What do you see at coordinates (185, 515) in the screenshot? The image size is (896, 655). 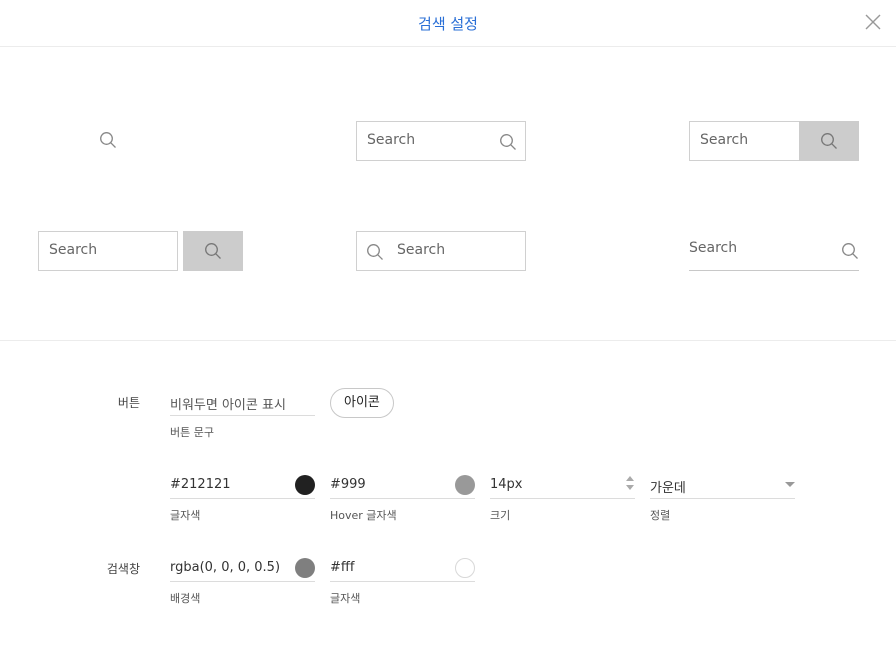 I see `text-color-caption: 글자색` at bounding box center [185, 515].